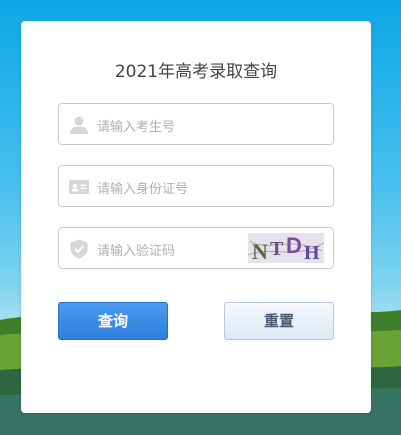  I want to click on svg-text: D, so click(294, 245).